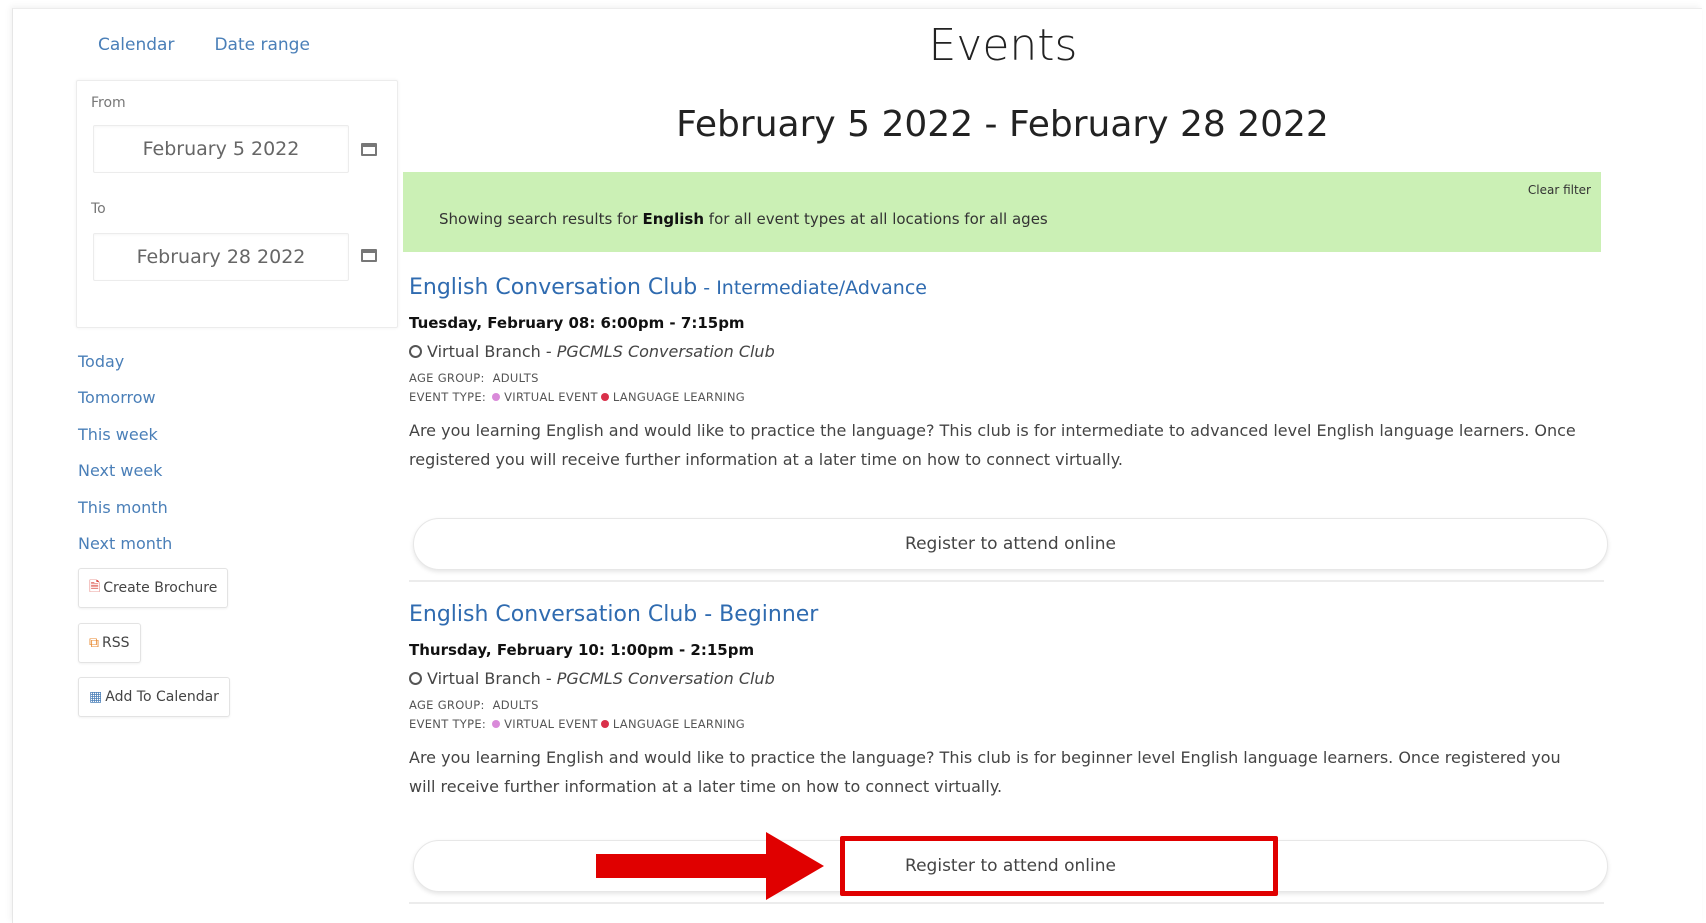 The image size is (1706, 923). What do you see at coordinates (541, 219) in the screenshot?
I see `message-prefix: Showing search results for` at bounding box center [541, 219].